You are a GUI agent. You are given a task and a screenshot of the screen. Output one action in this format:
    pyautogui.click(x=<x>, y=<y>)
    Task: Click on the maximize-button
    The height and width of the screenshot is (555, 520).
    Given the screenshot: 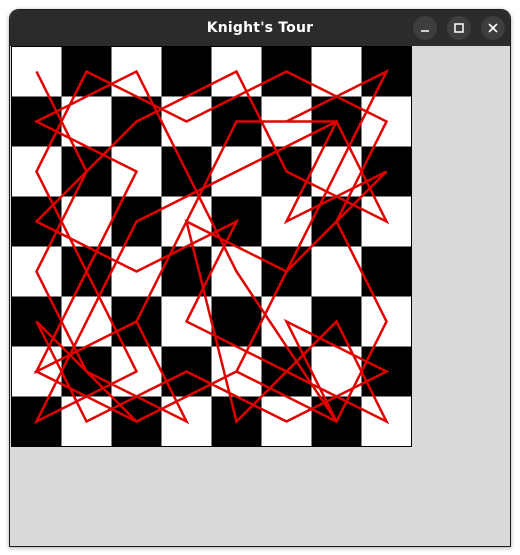 What is the action you would take?
    pyautogui.click(x=459, y=28)
    